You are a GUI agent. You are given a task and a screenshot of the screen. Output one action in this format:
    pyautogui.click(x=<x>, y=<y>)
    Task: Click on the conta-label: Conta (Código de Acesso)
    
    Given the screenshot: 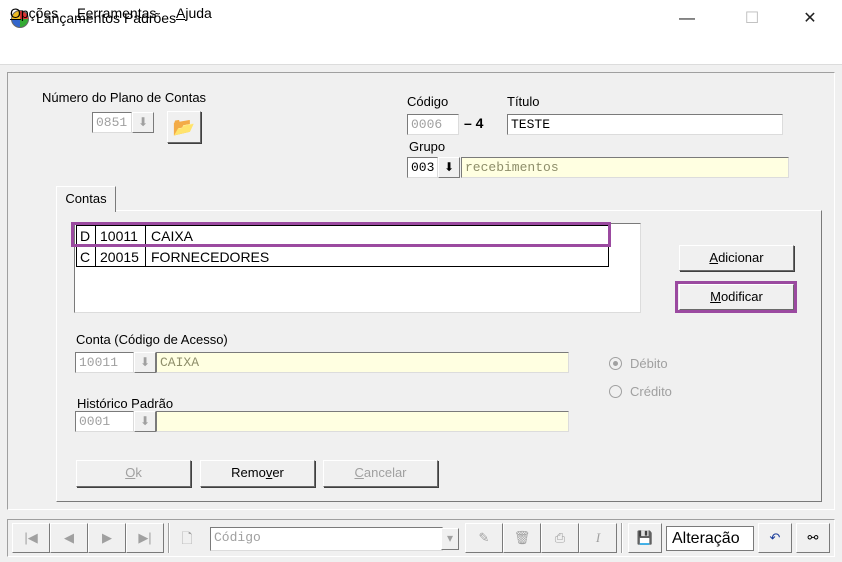 What is the action you would take?
    pyautogui.click(x=152, y=339)
    